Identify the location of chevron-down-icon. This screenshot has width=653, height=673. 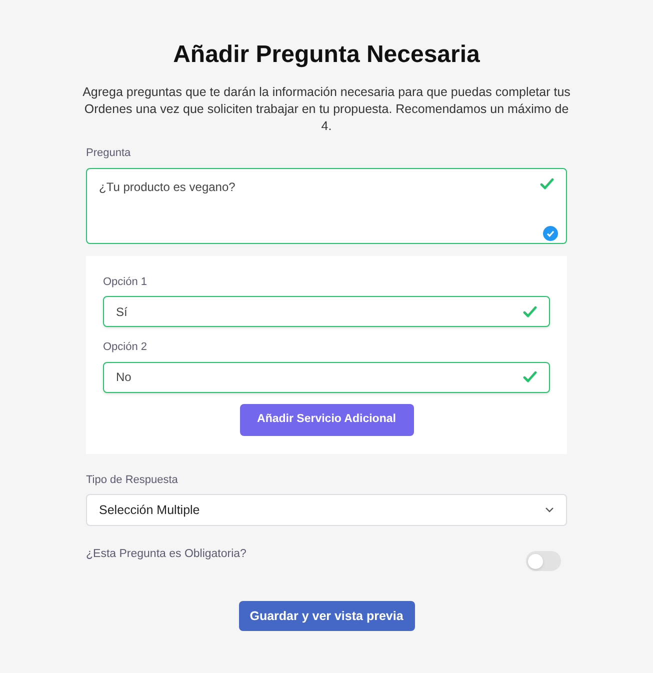
(549, 510).